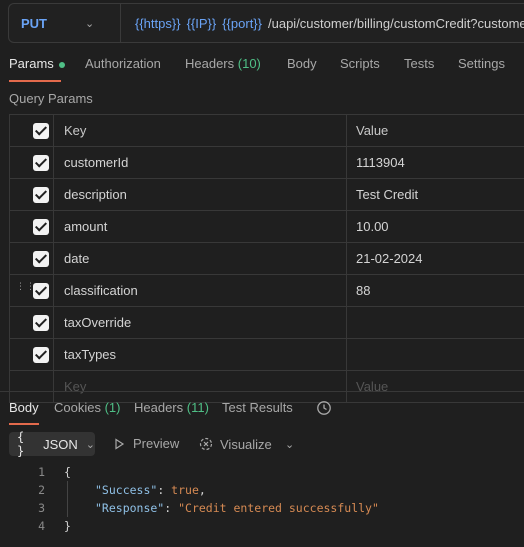  What do you see at coordinates (435, 162) in the screenshot?
I see `param-value: 1113904` at bounding box center [435, 162].